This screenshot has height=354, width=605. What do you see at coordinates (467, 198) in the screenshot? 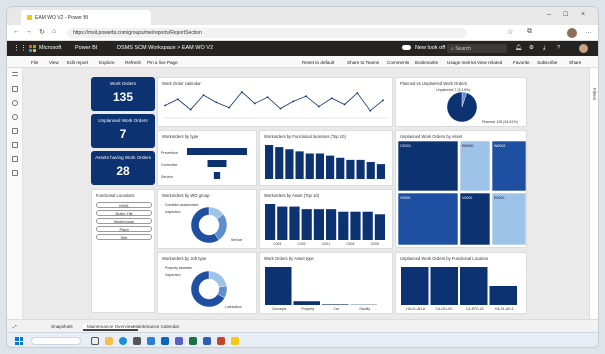
I see `treemap-label: V0002` at bounding box center [467, 198].